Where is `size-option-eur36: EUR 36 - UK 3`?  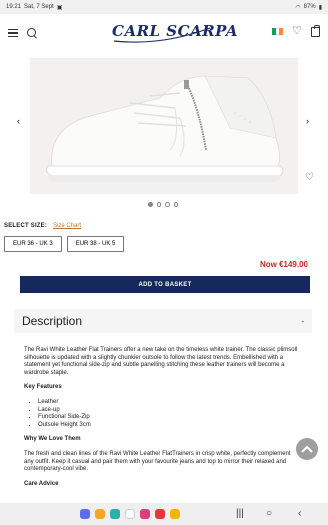 size-option-eur36: EUR 36 - UK 3 is located at coordinates (33, 244).